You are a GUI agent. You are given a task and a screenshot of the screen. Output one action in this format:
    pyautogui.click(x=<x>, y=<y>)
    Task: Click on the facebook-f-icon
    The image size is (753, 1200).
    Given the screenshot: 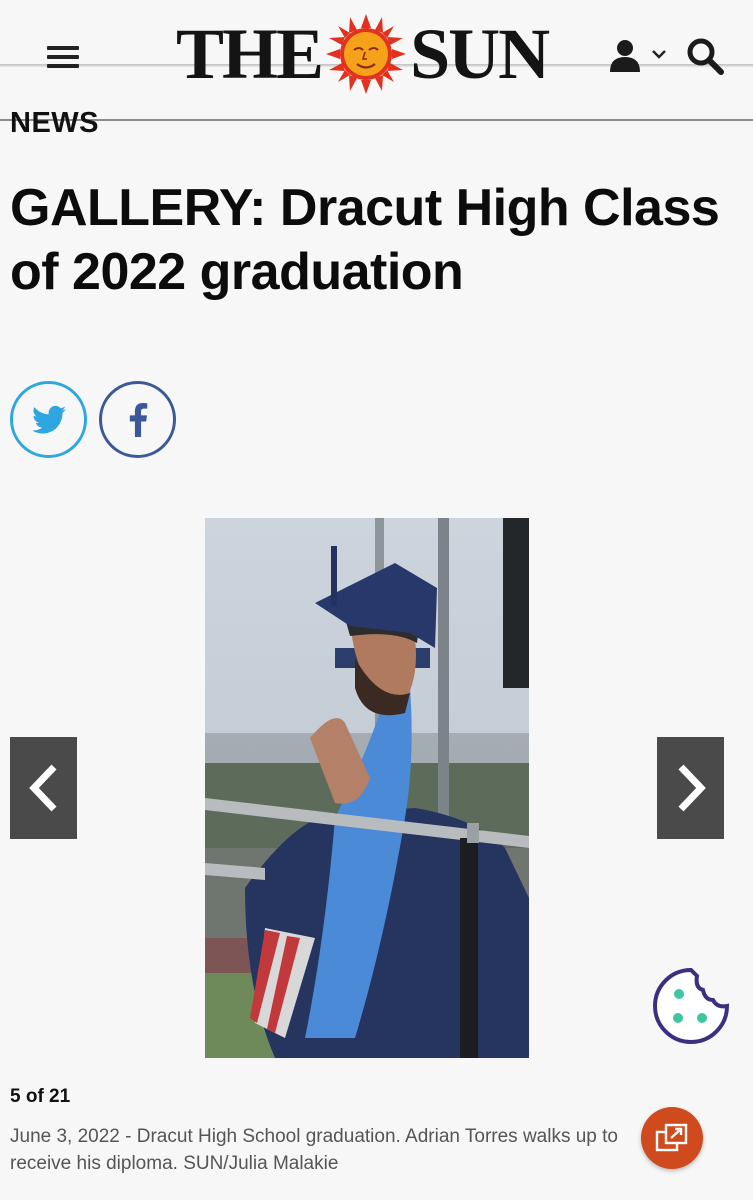 What is the action you would take?
    pyautogui.click(x=138, y=419)
    